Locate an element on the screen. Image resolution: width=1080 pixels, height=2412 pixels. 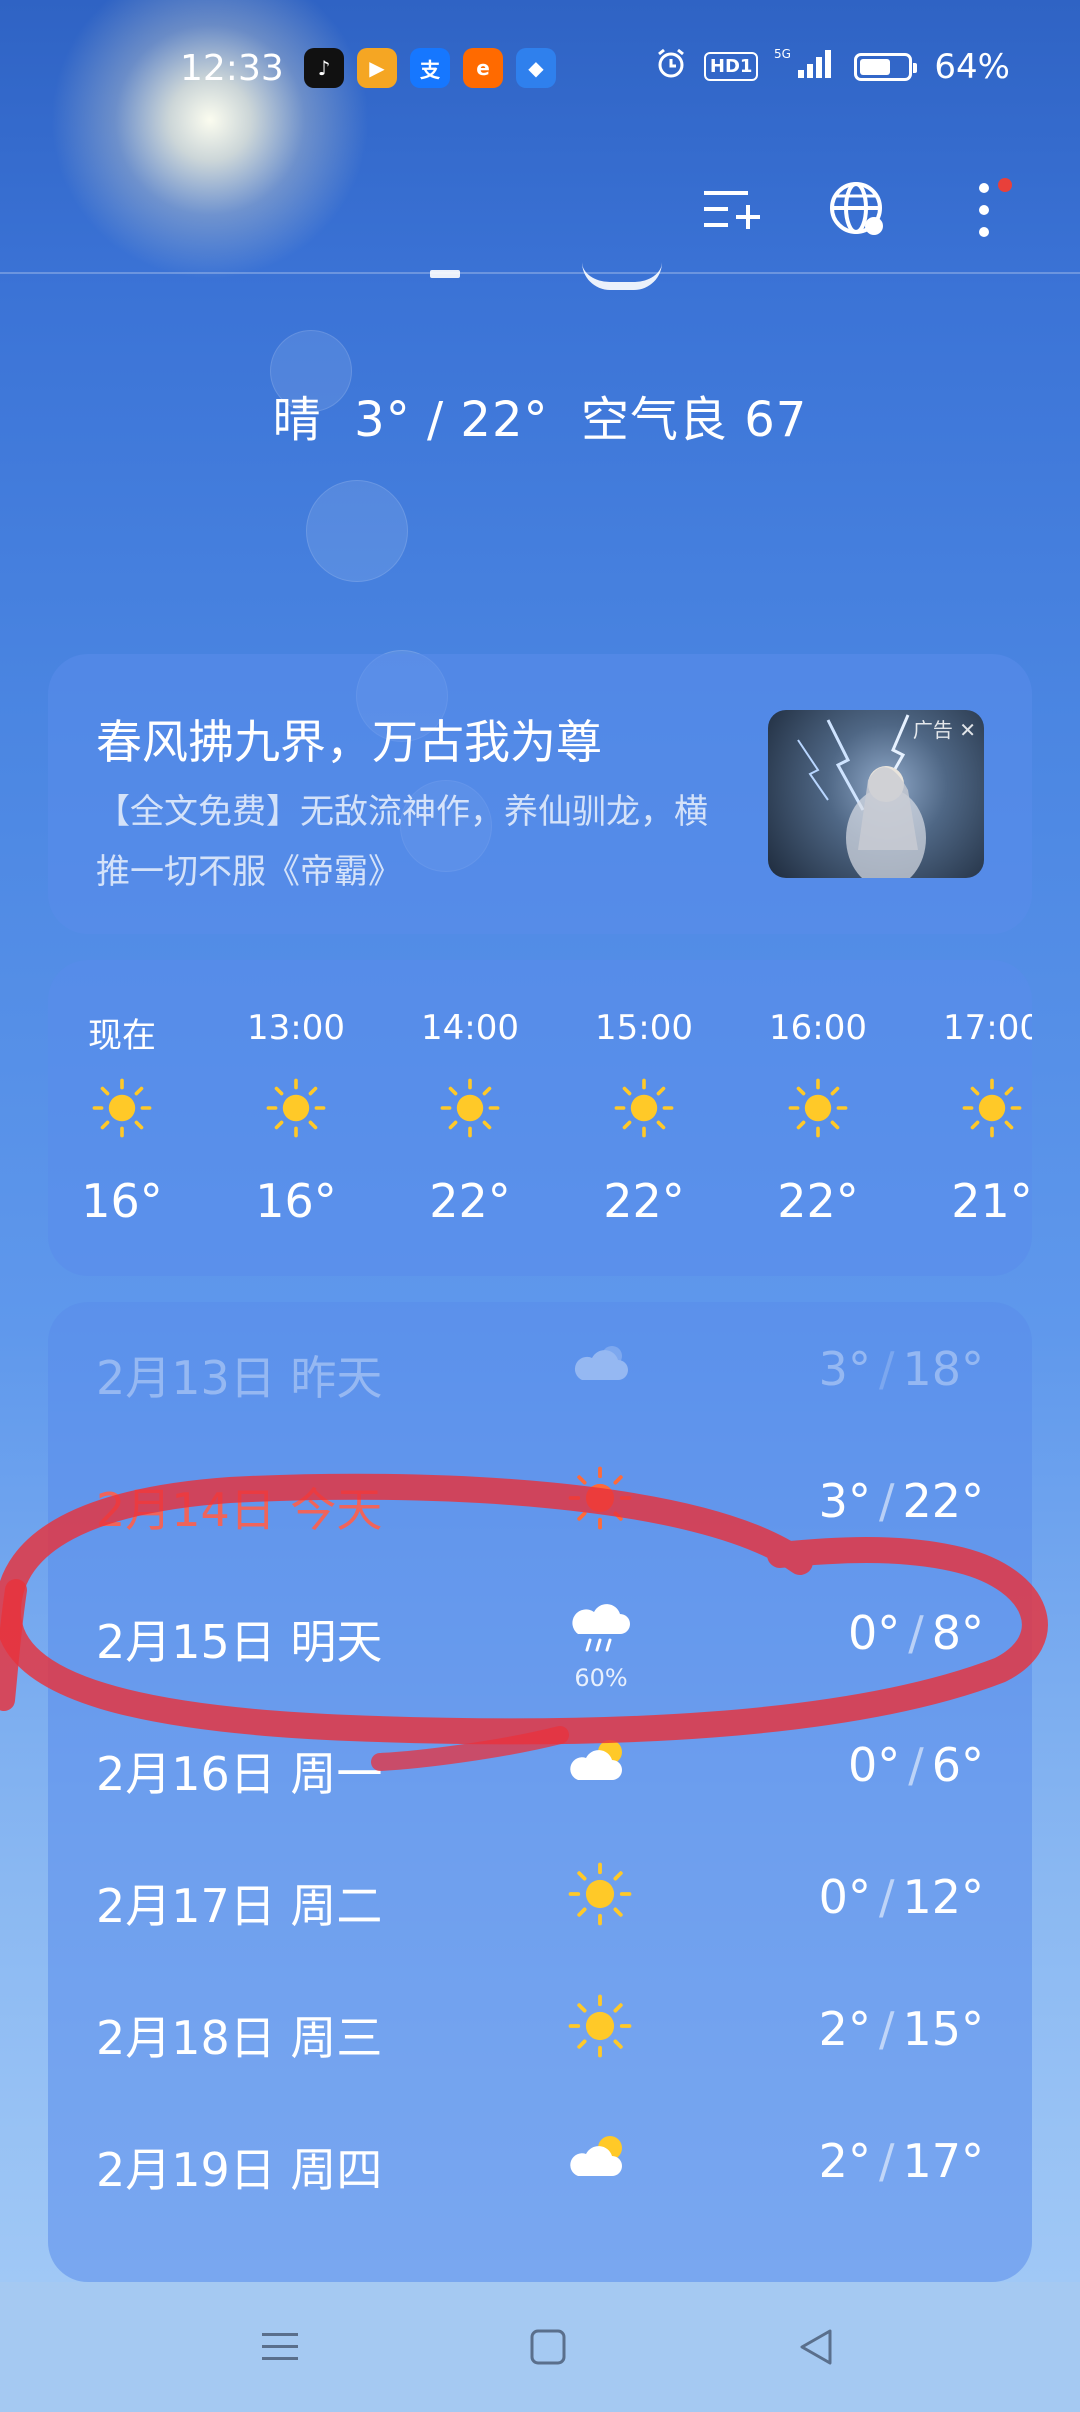
svg-text: 5G is located at coordinates (782, 54).